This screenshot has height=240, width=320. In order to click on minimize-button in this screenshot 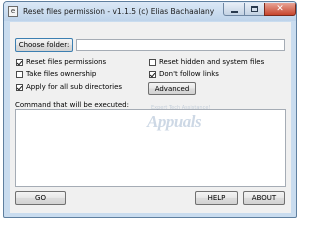, I will do `click(234, 9)`.